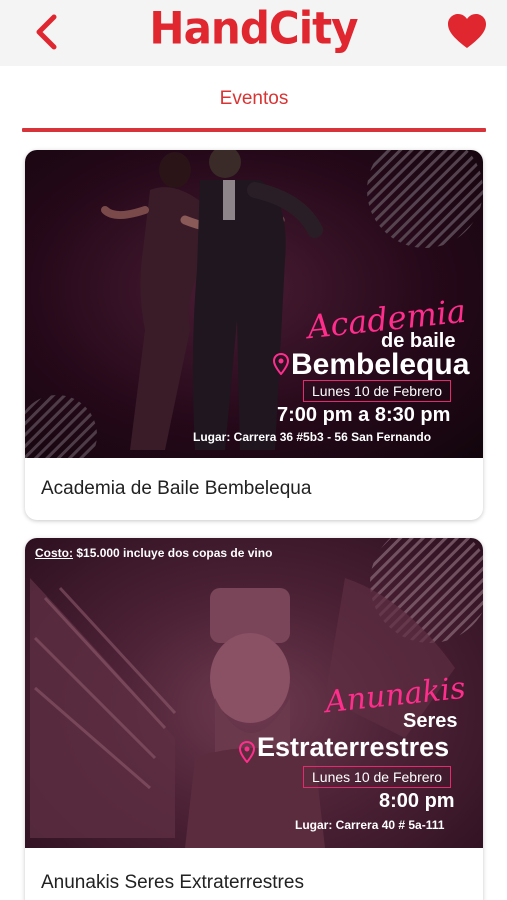 The image size is (507, 900). What do you see at coordinates (353, 747) in the screenshot?
I see `poster-line2: Estraterrestres` at bounding box center [353, 747].